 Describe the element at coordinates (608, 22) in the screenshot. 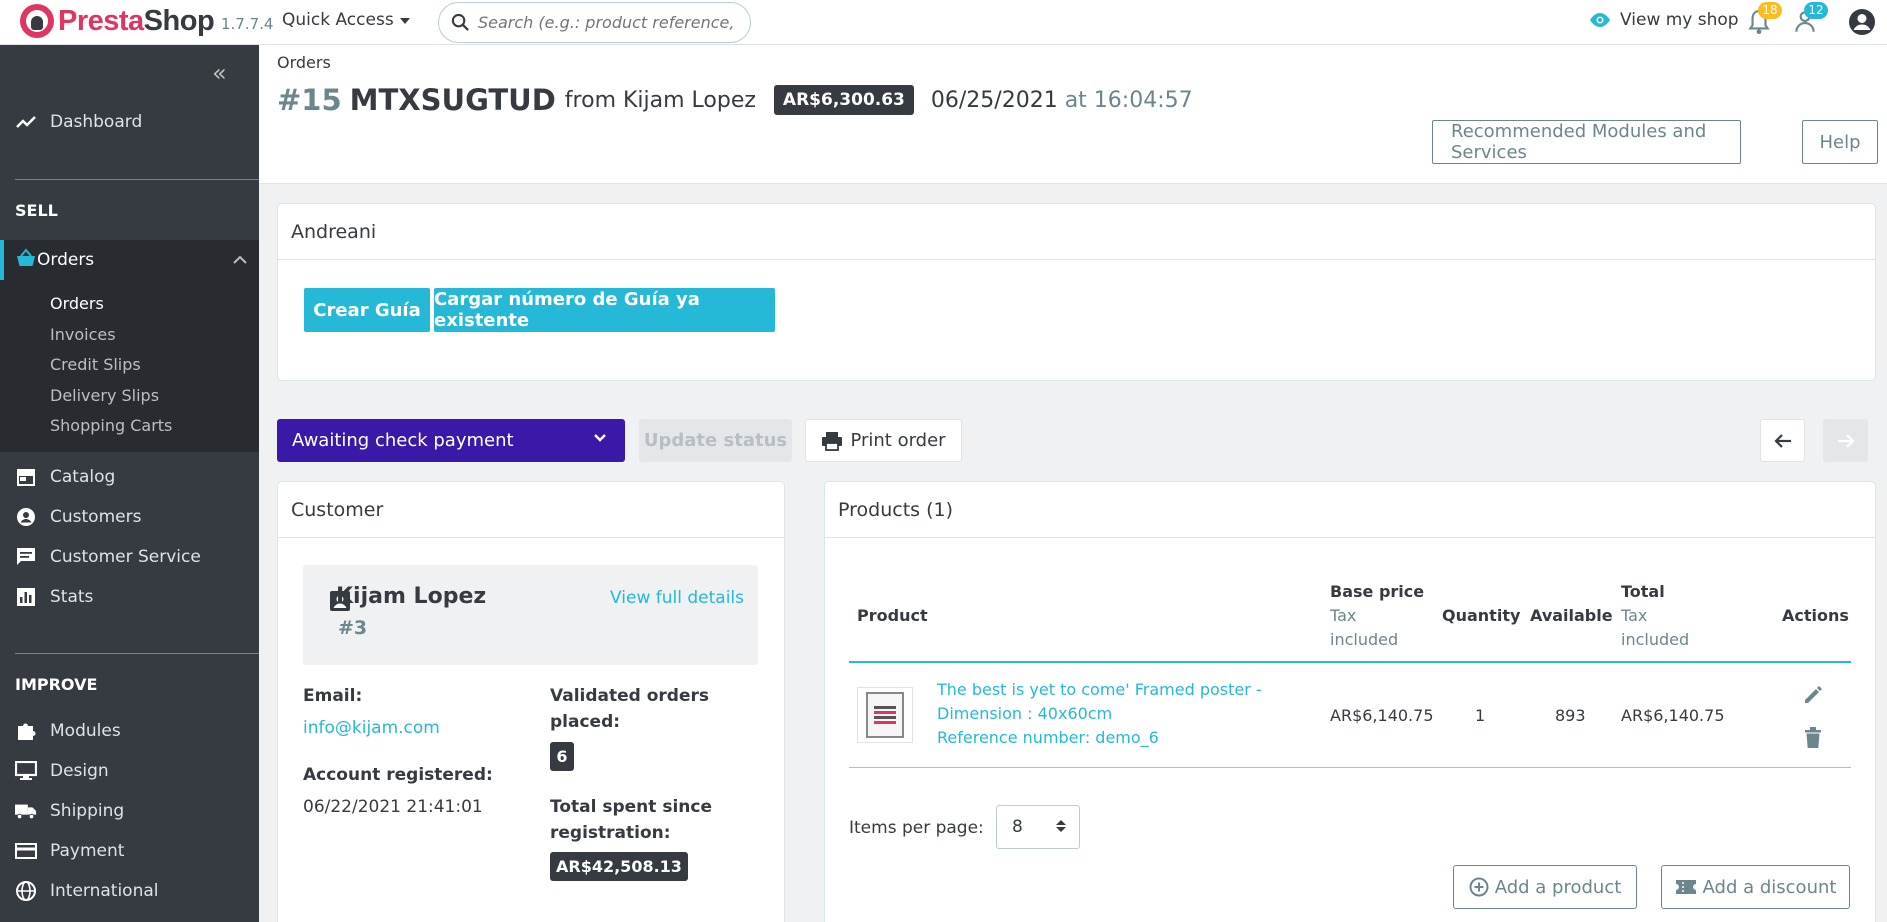

I see `search-input` at that location.